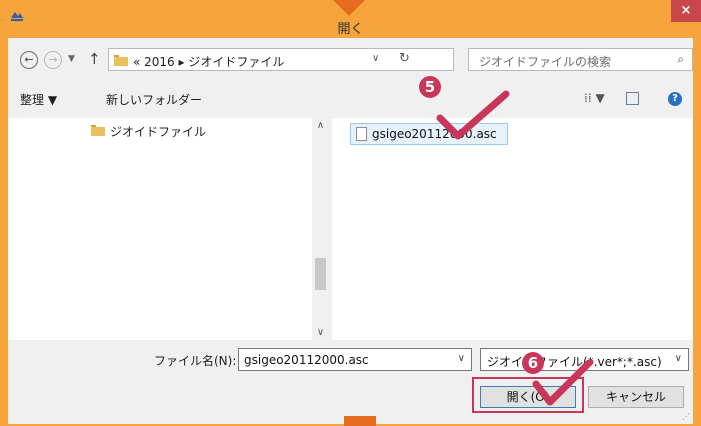  What do you see at coordinates (154, 99) in the screenshot?
I see `new-folder-button: 新しいフォルダー` at bounding box center [154, 99].